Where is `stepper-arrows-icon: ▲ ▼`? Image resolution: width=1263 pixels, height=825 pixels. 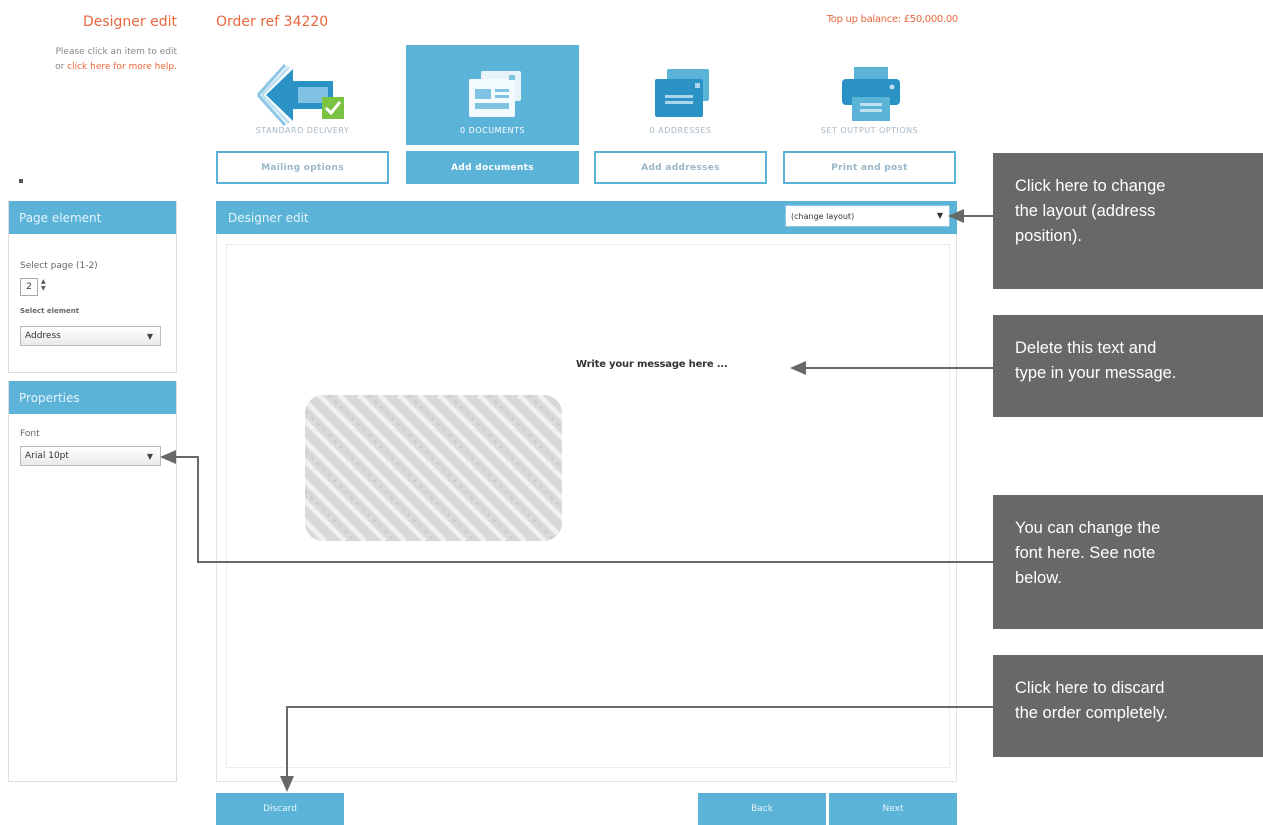 stepper-arrows-icon: ▲ ▼ is located at coordinates (43, 285).